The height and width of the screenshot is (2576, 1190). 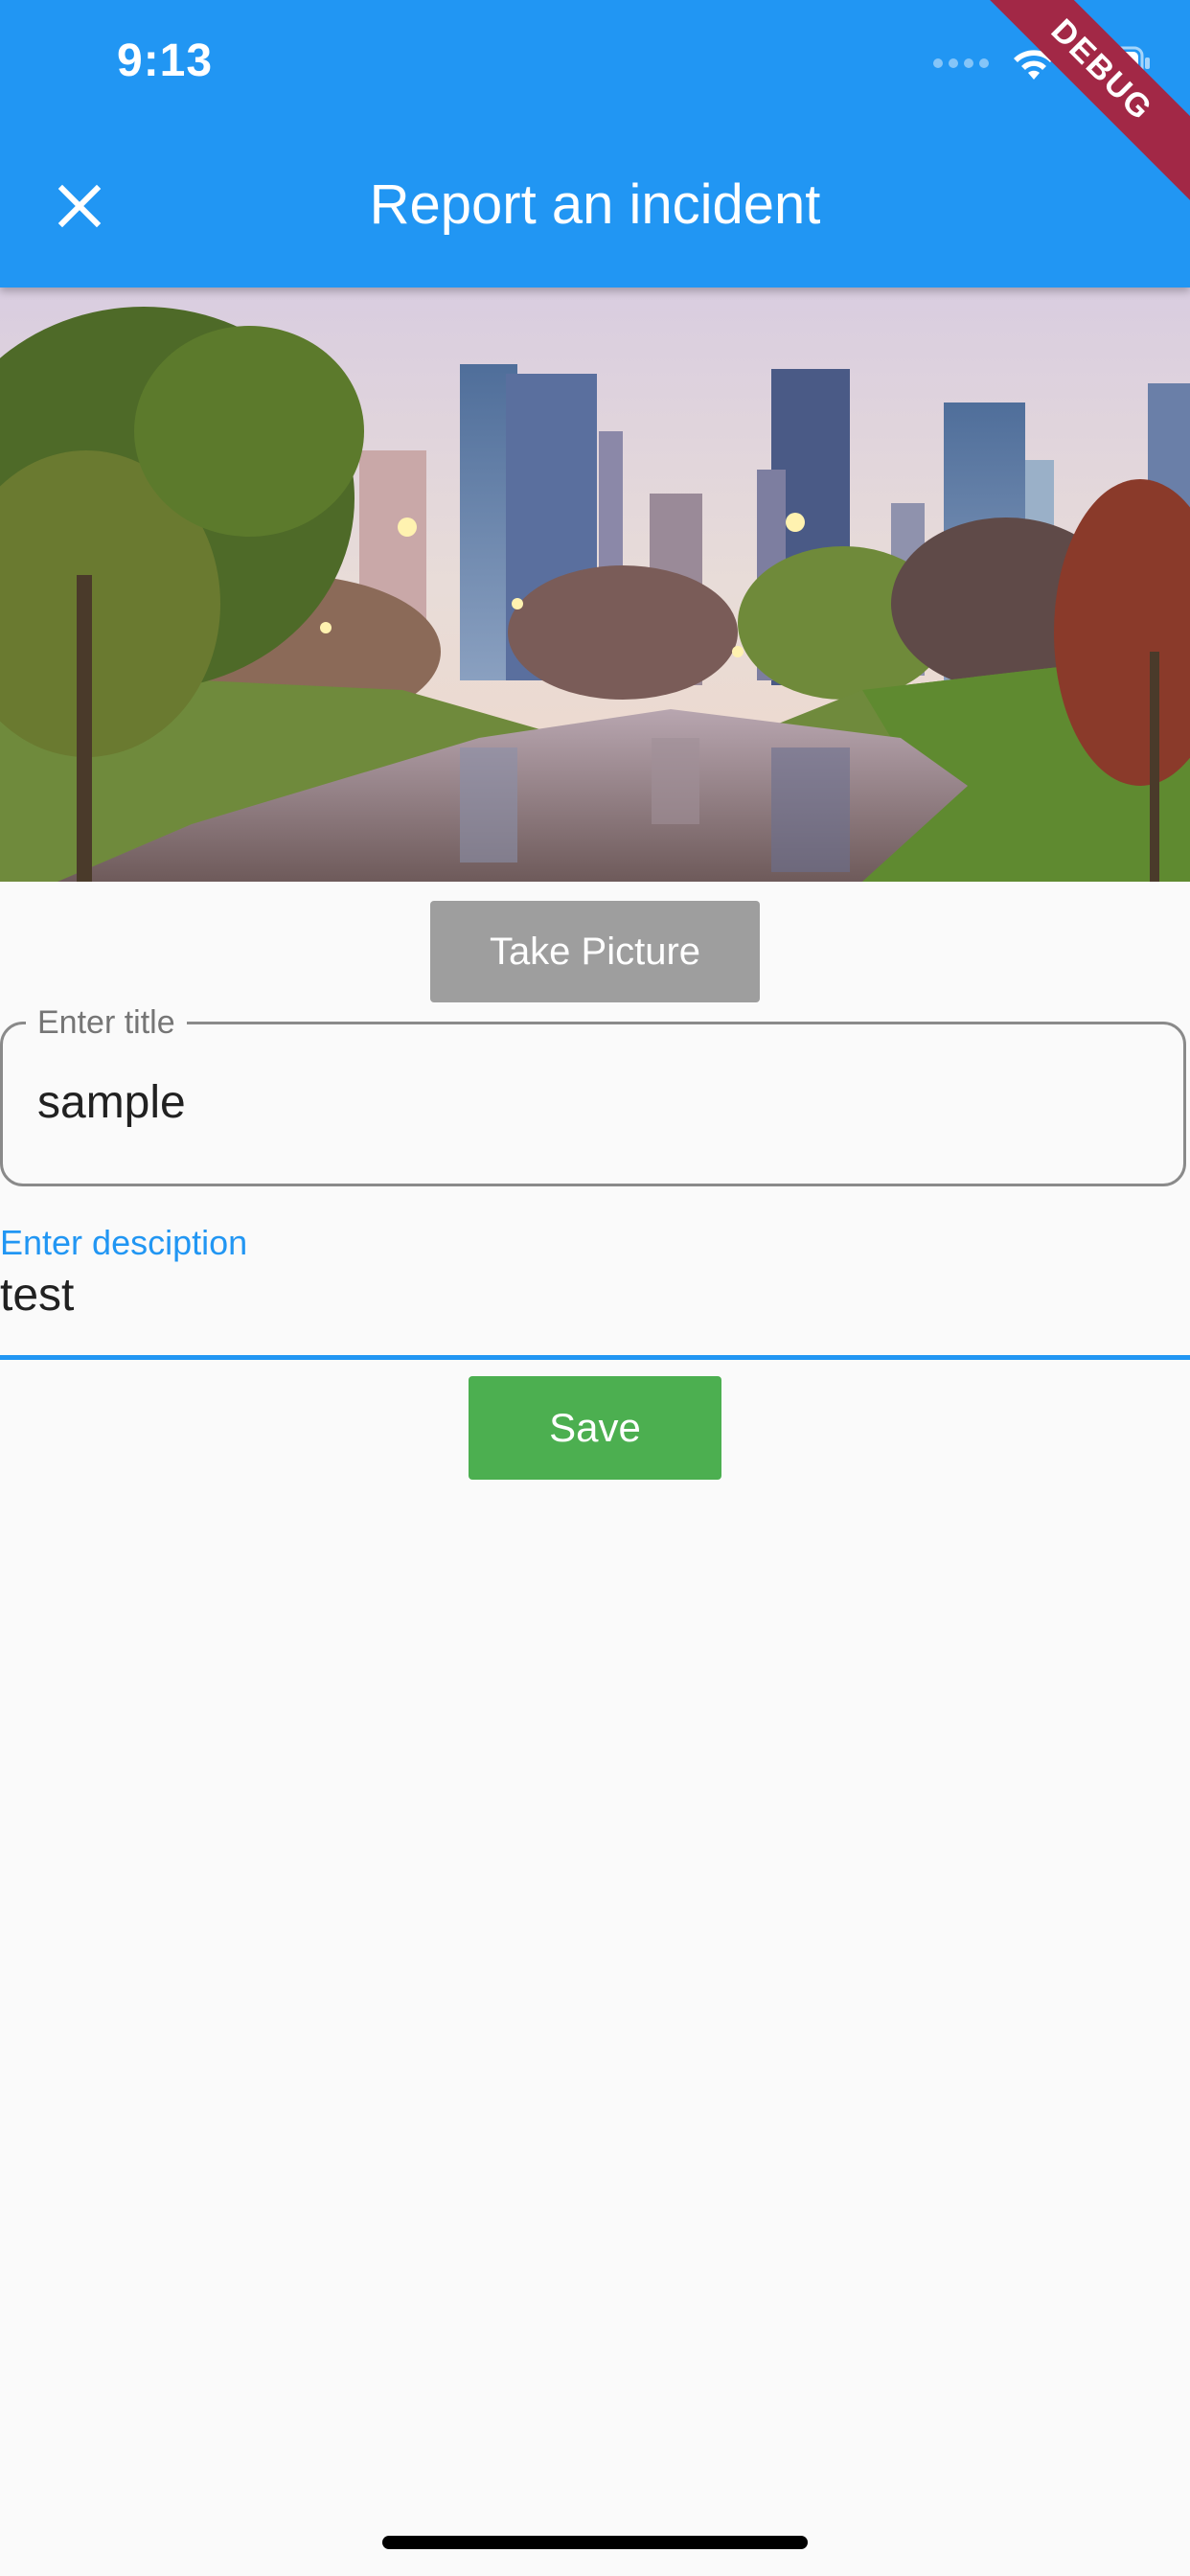 I want to click on description-input: test, so click(x=37, y=1295).